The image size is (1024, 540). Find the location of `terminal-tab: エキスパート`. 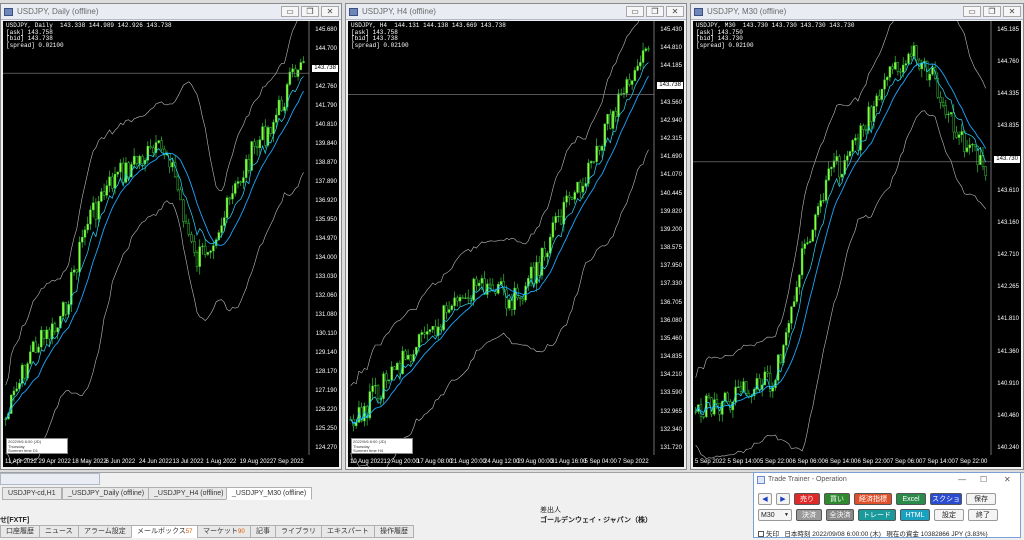

terminal-tab: エキスパート is located at coordinates (348, 531).